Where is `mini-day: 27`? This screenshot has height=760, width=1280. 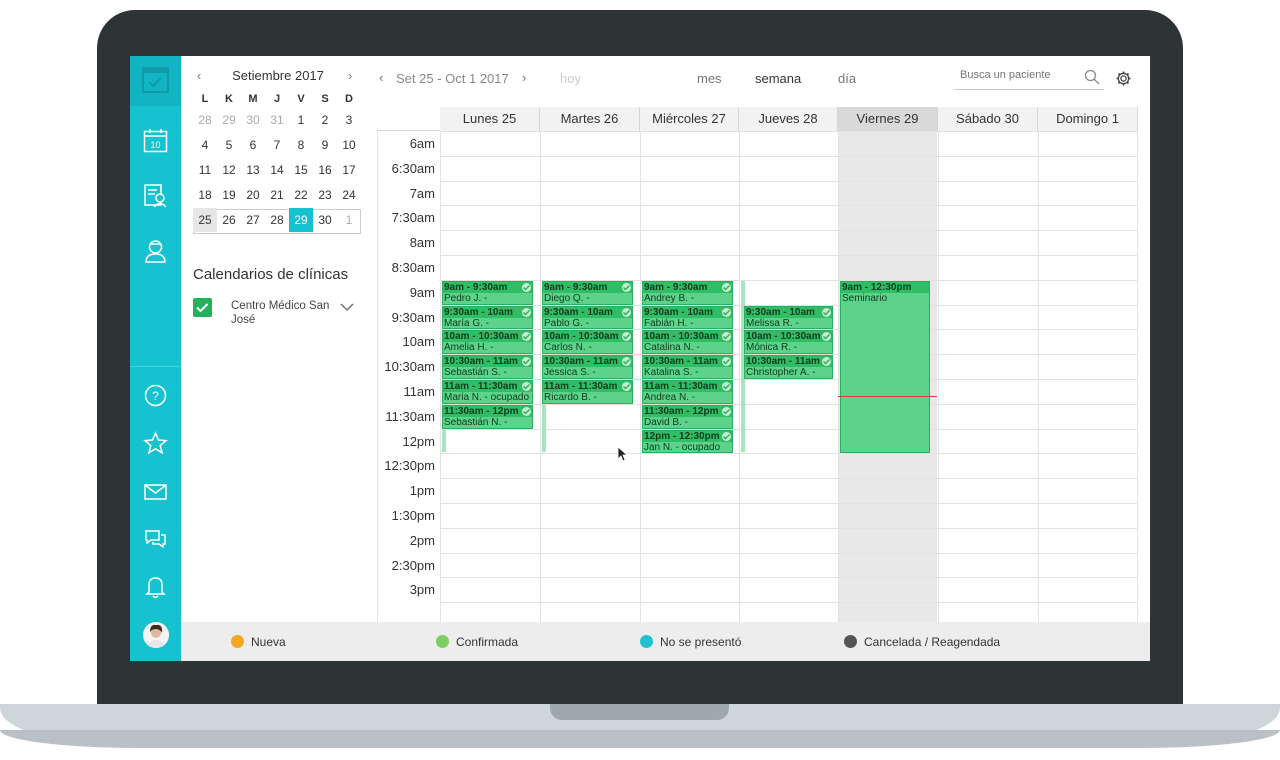 mini-day: 27 is located at coordinates (253, 220).